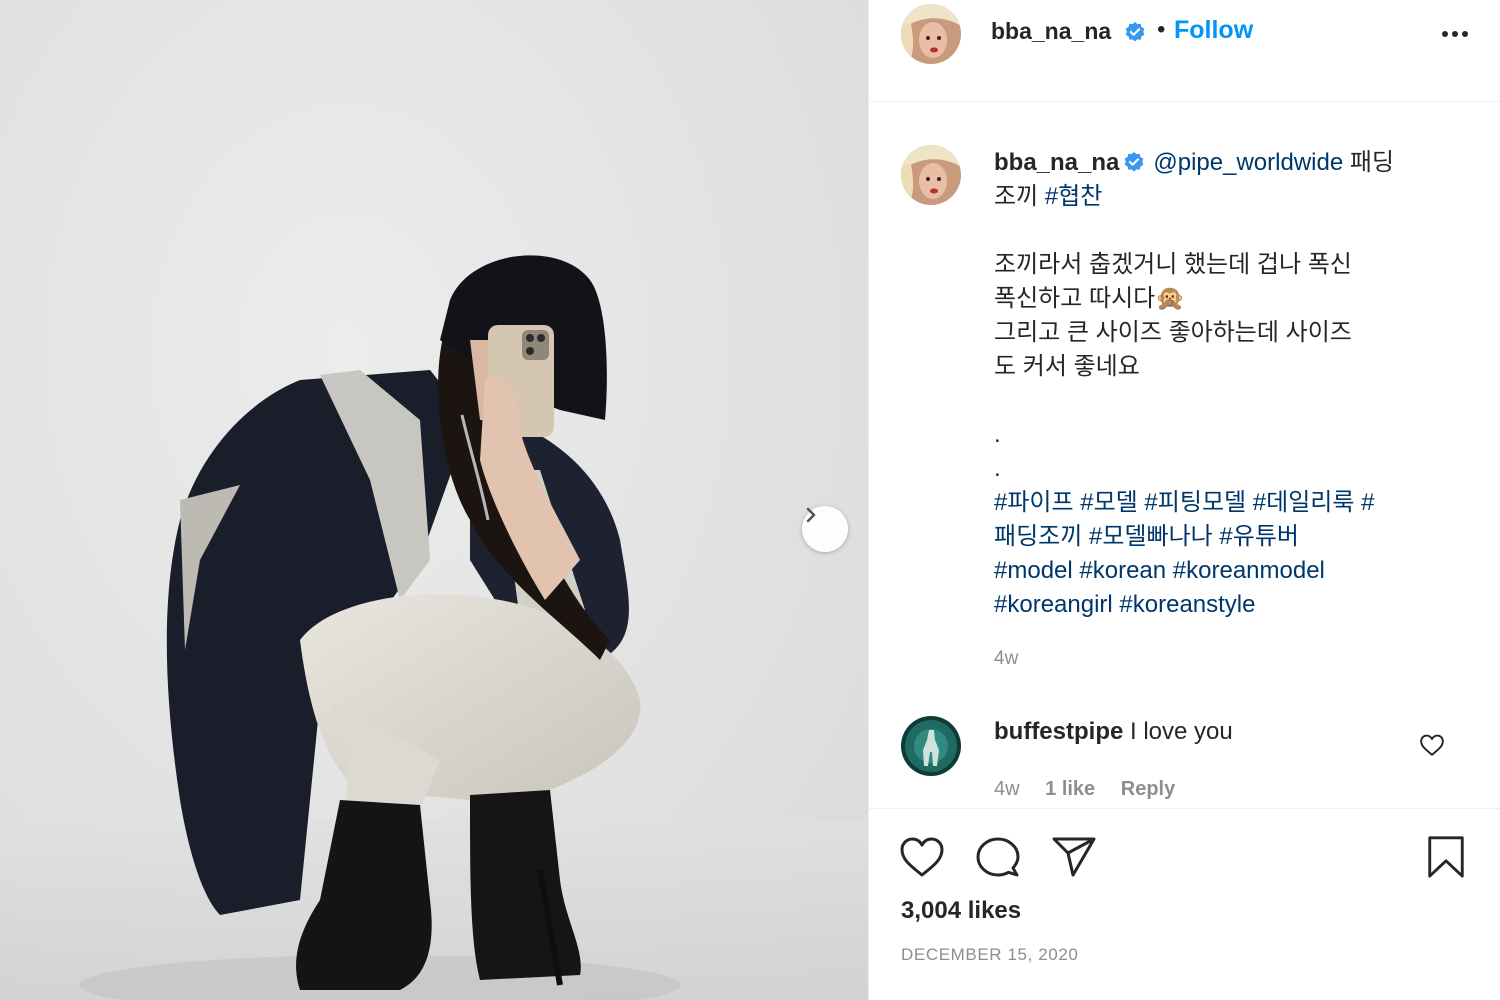  I want to click on caption-text: 조끼, so click(1019, 196).